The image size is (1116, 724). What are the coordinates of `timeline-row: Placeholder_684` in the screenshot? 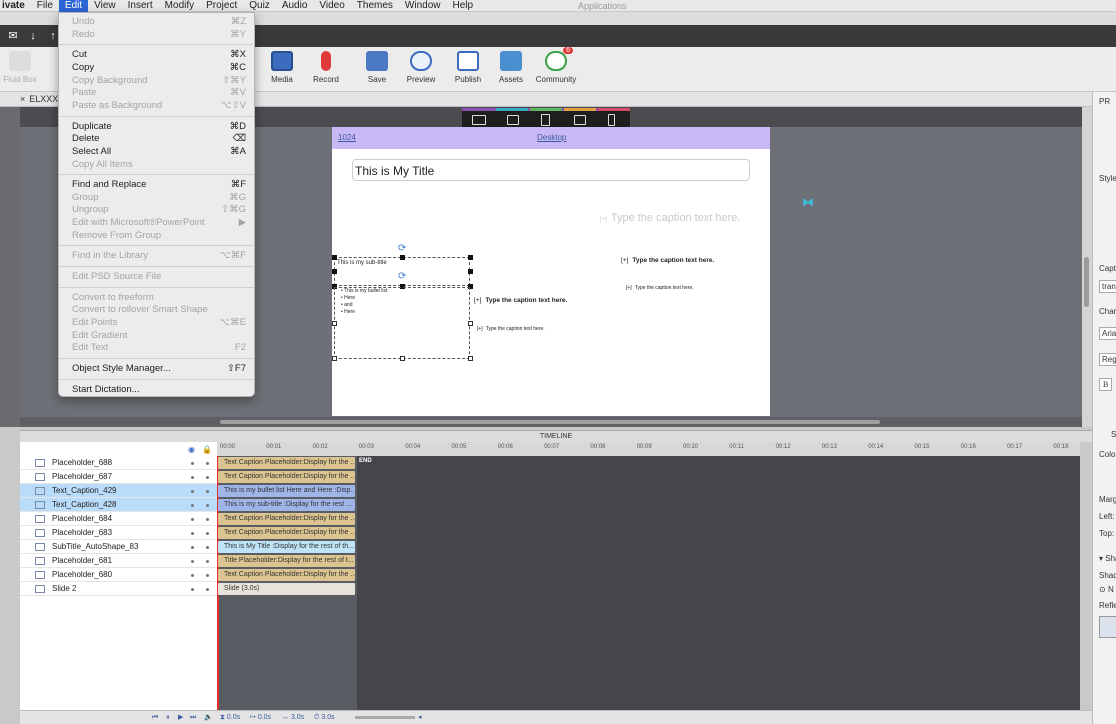 It's located at (118, 519).